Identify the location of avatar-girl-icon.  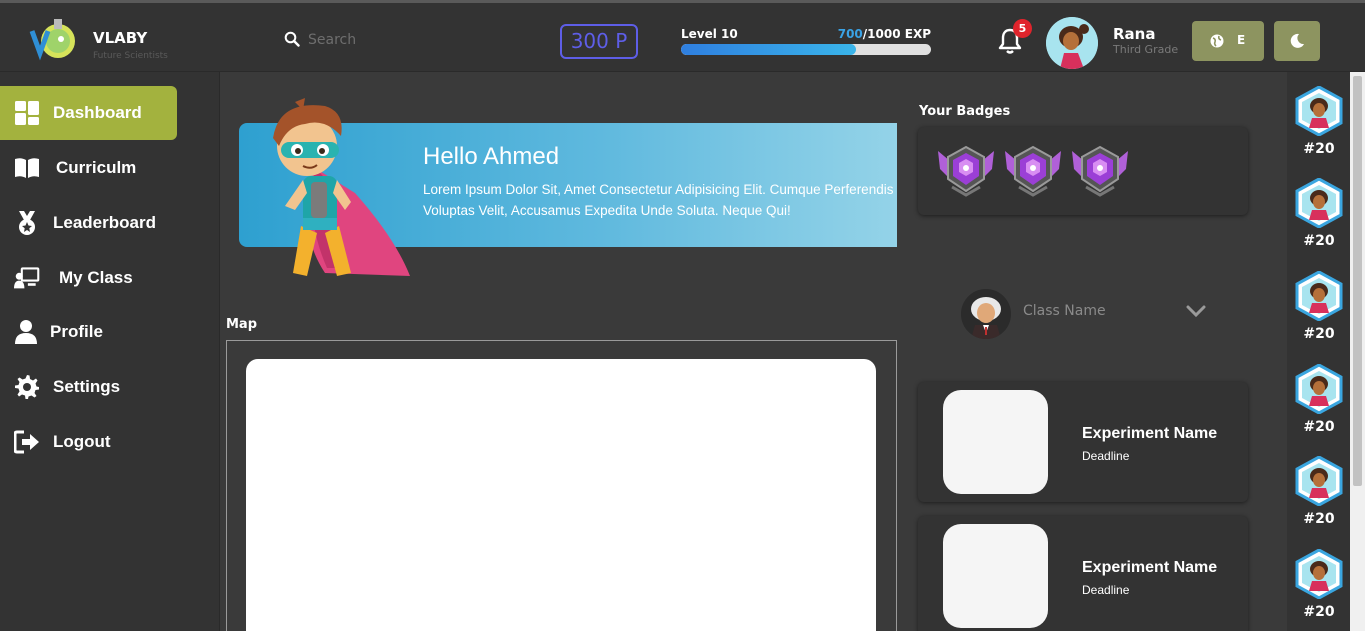
(1072, 43).